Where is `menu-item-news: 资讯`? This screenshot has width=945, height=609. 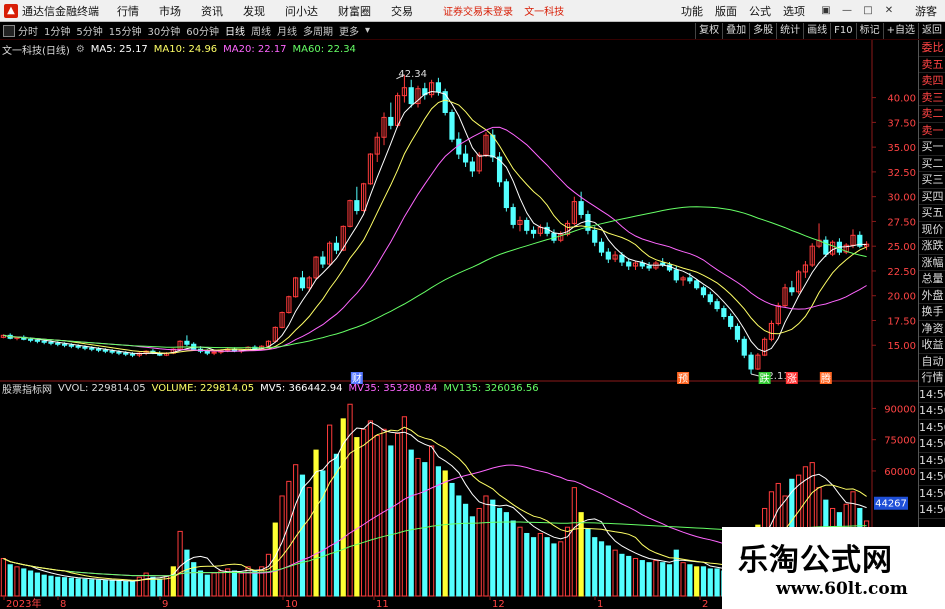 menu-item-news: 资讯 is located at coordinates (212, 11).